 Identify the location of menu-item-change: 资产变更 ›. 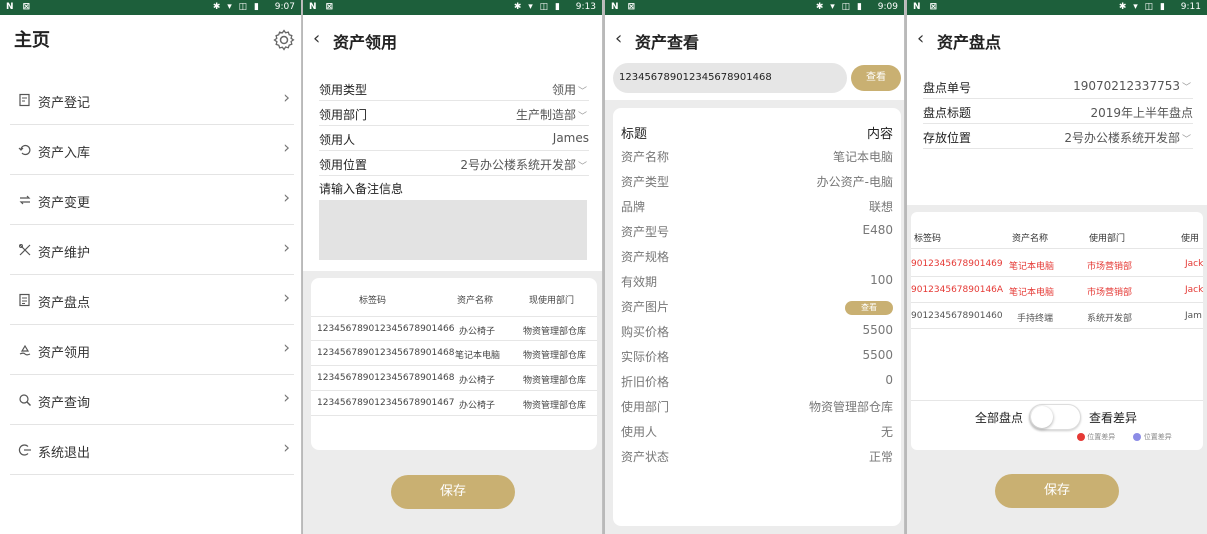
(152, 200).